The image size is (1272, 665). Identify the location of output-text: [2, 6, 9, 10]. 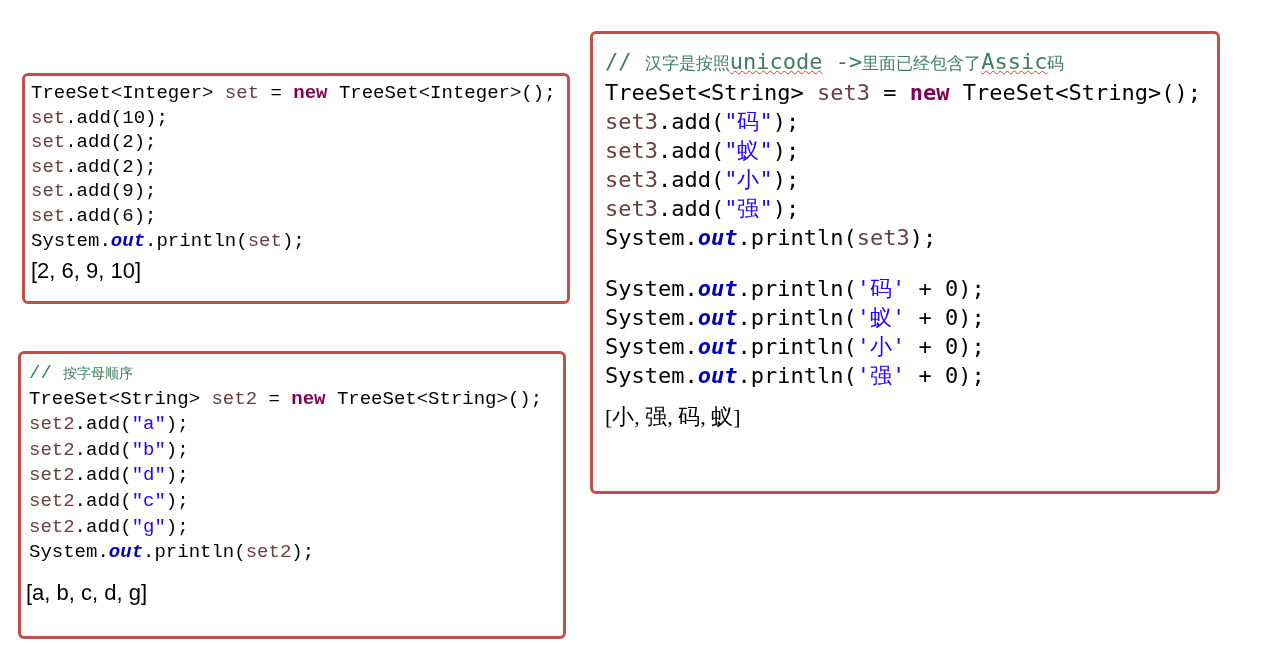
(86, 271).